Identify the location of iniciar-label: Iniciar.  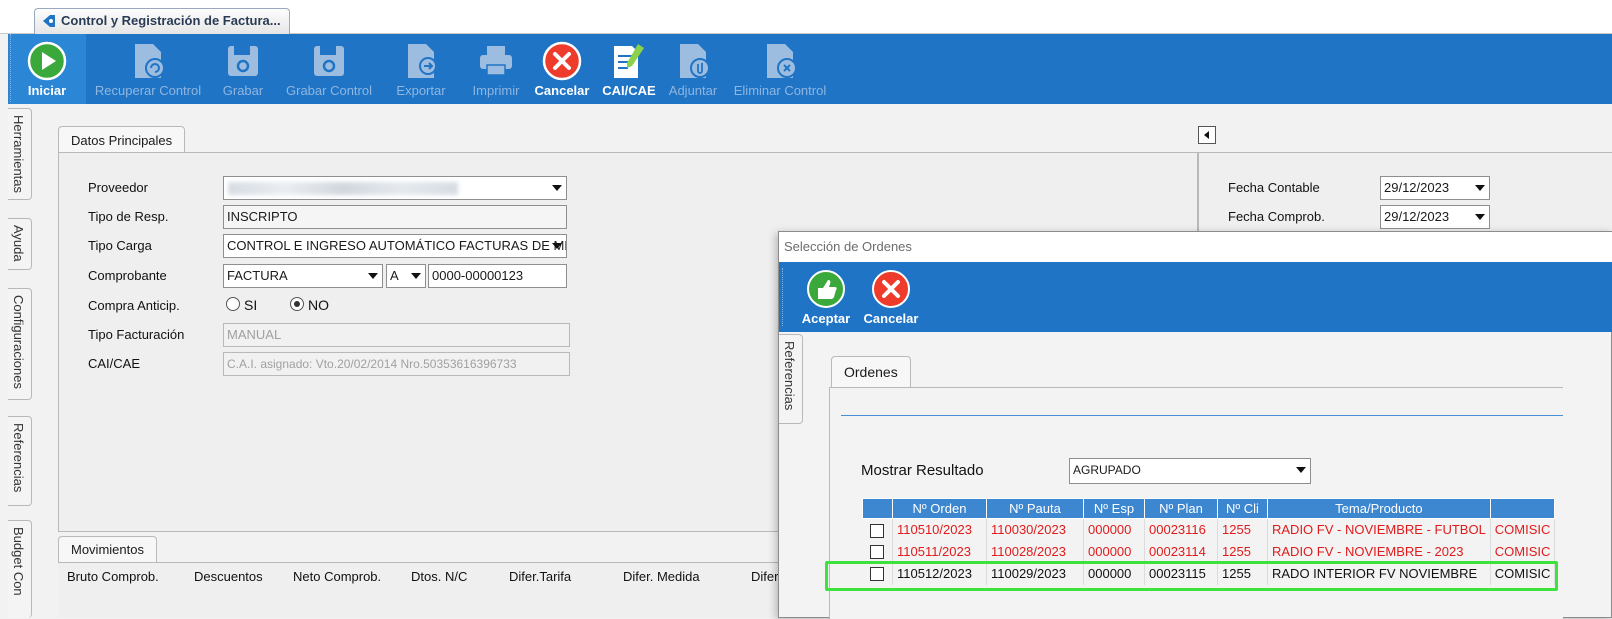
(47, 90).